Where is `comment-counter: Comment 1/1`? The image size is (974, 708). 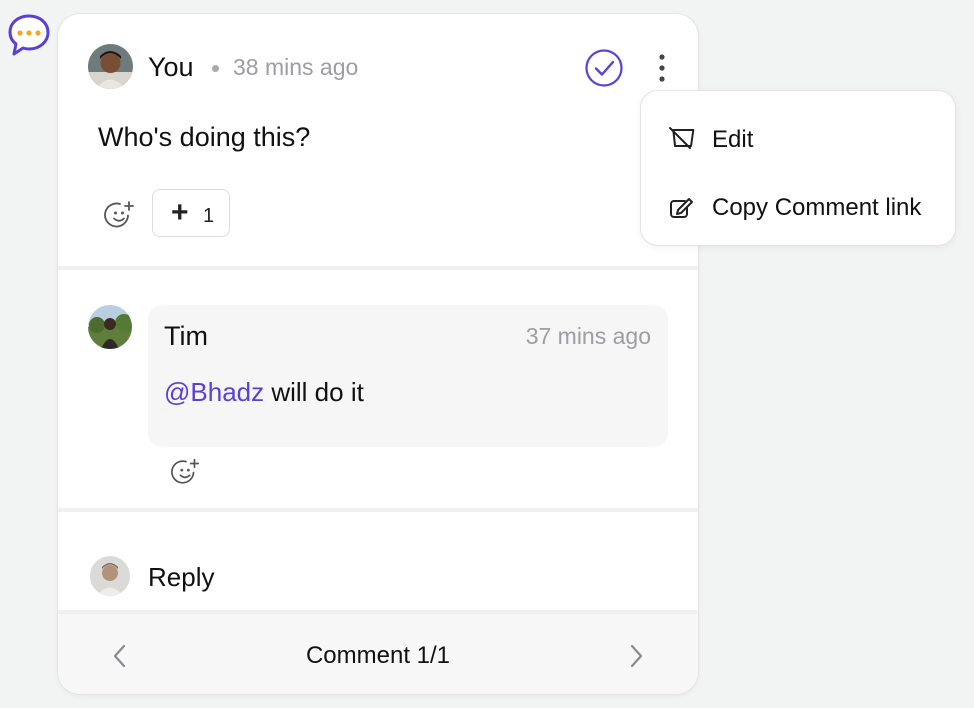
comment-counter: Comment 1/1 is located at coordinates (378, 655).